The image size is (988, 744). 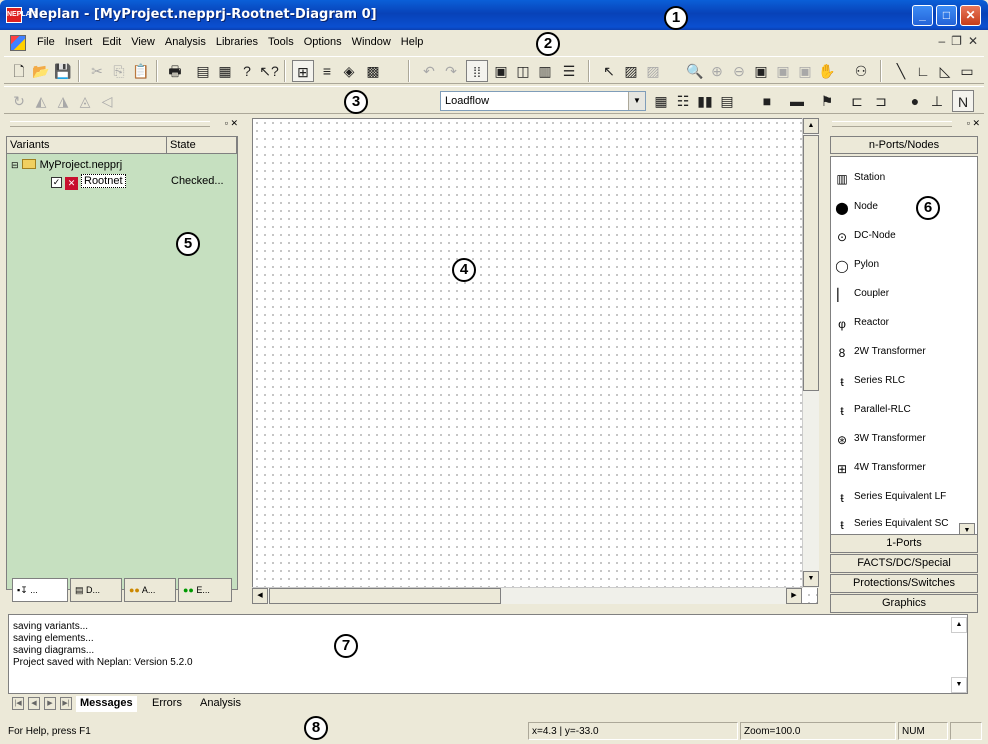 I want to click on rootnet-checkbox: ✓, so click(x=56, y=182).